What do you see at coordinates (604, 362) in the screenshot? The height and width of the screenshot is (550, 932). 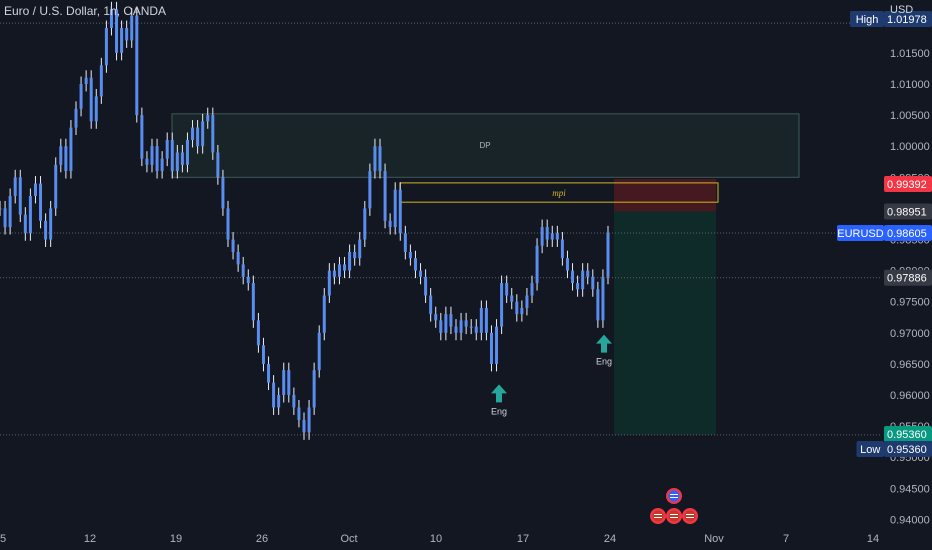 I see `marker-label: Eng` at bounding box center [604, 362].